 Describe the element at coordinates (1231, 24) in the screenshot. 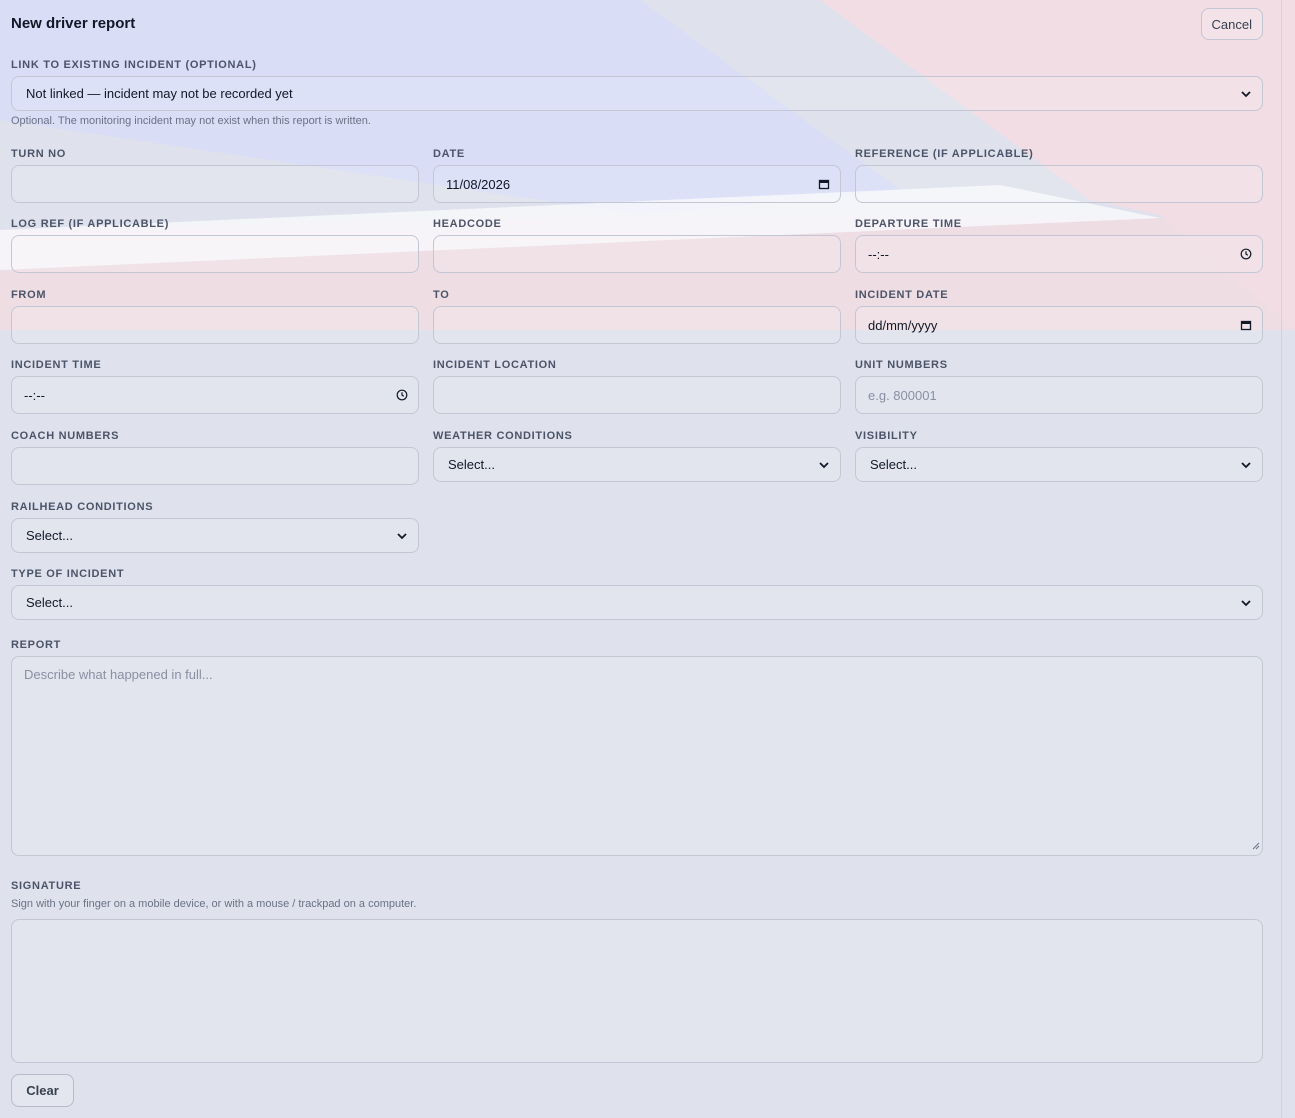

I see `cancel-button: Cancel` at that location.